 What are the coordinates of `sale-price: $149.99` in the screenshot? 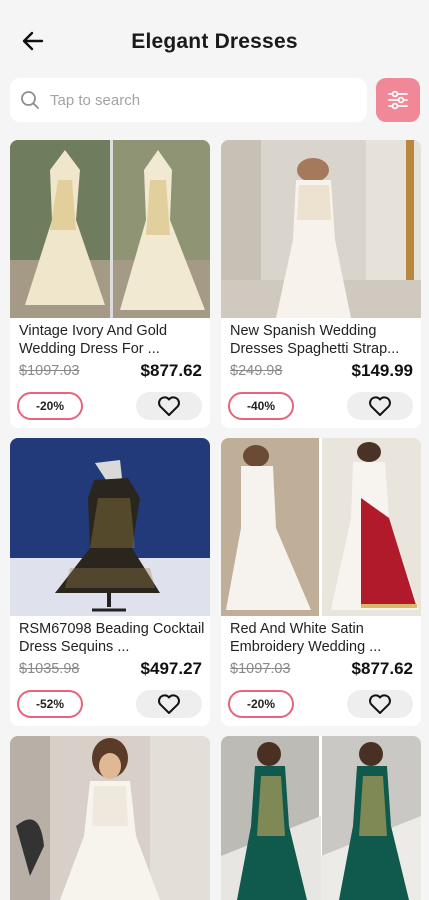 It's located at (382, 370).